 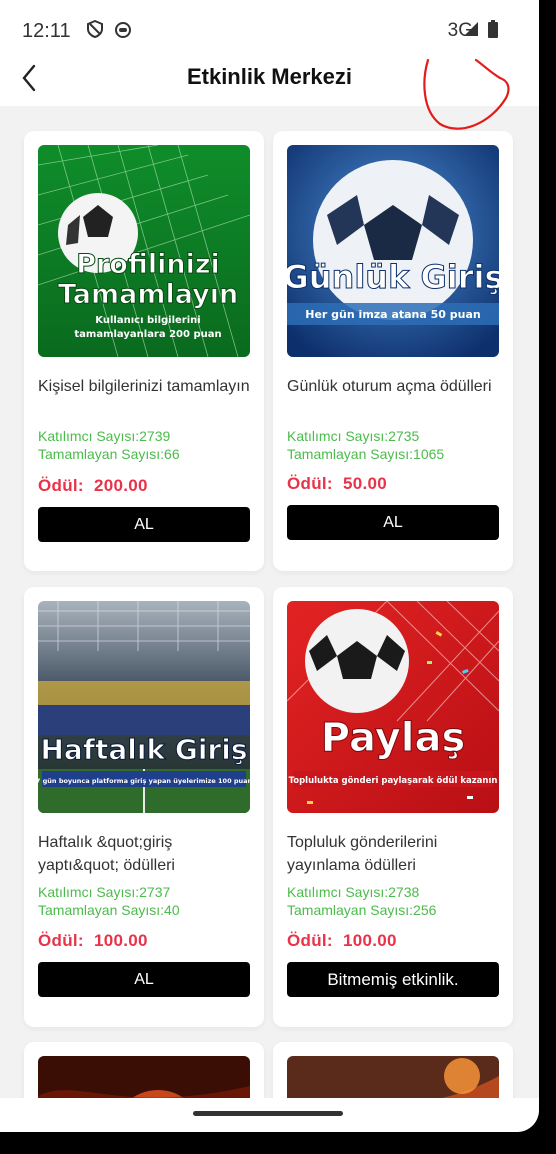 I want to click on image-title: Paylaş, so click(x=393, y=738).